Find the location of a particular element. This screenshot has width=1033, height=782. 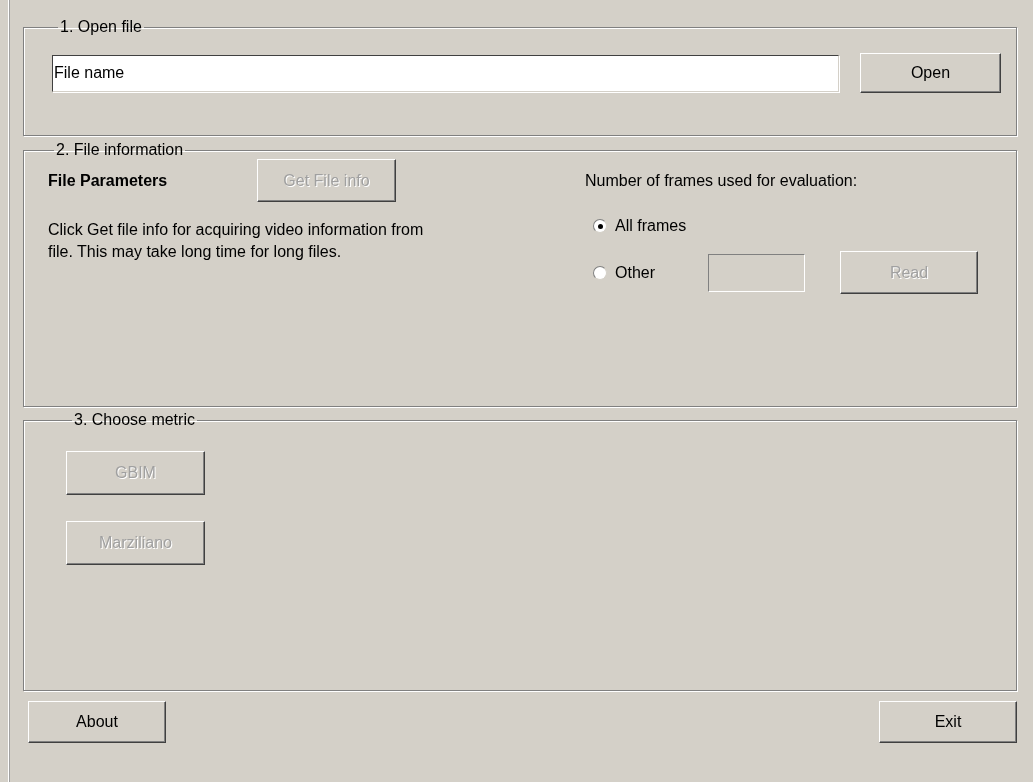

open-button: Open is located at coordinates (930, 73).